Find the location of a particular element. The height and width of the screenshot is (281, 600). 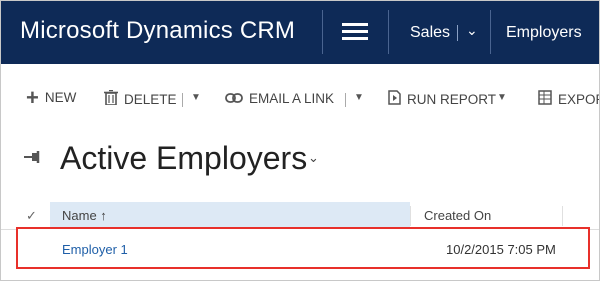

view-selector-chevron-icon: ⌄ is located at coordinates (313, 158).